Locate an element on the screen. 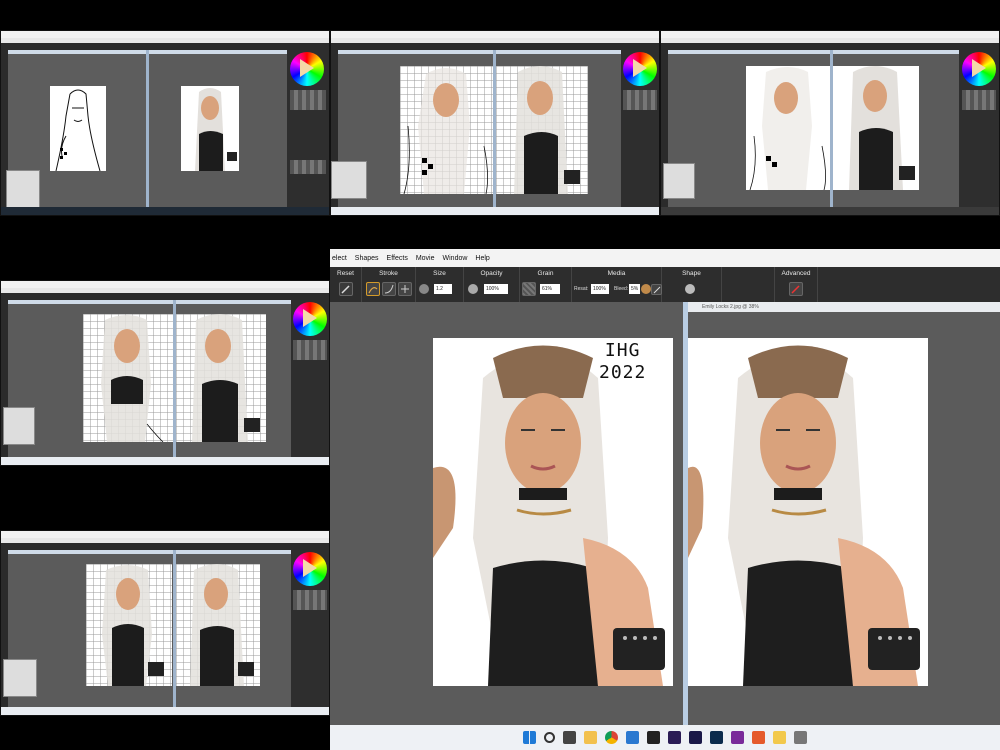 This screenshot has width=1000, height=750. windows-start-icon is located at coordinates (529, 737).